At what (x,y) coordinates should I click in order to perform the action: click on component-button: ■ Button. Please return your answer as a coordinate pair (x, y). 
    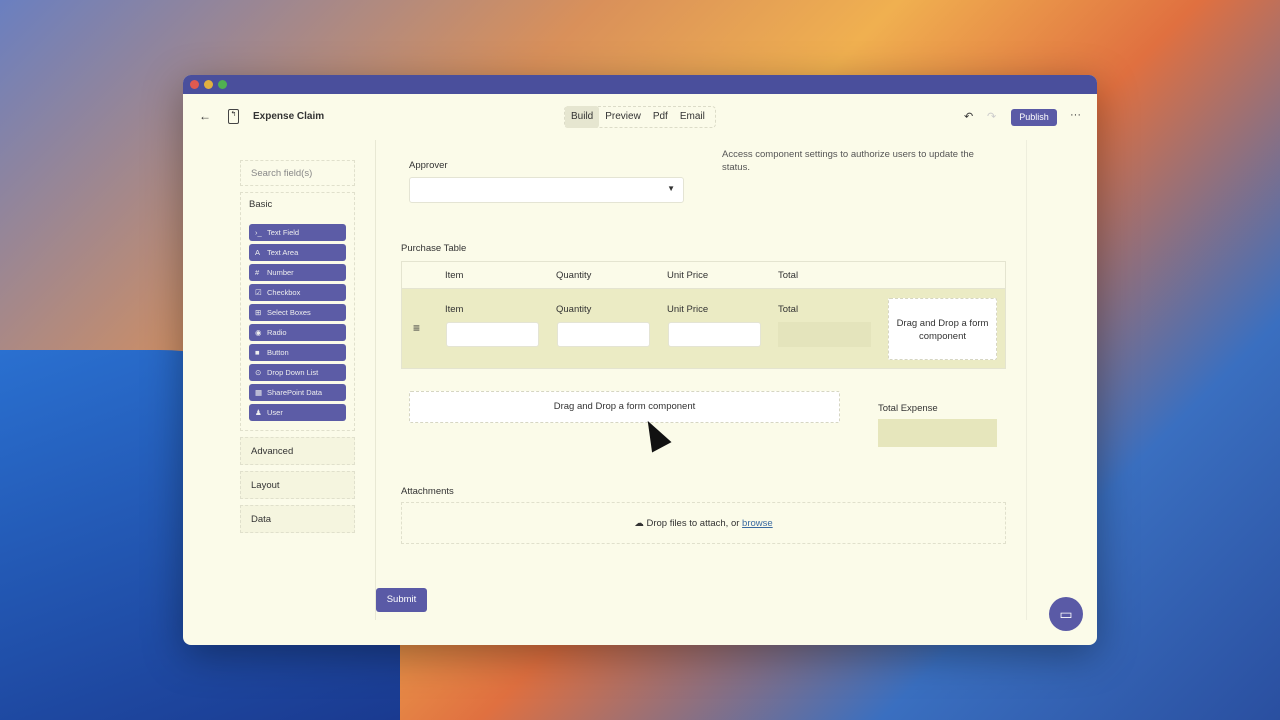
    Looking at the image, I should click on (297, 352).